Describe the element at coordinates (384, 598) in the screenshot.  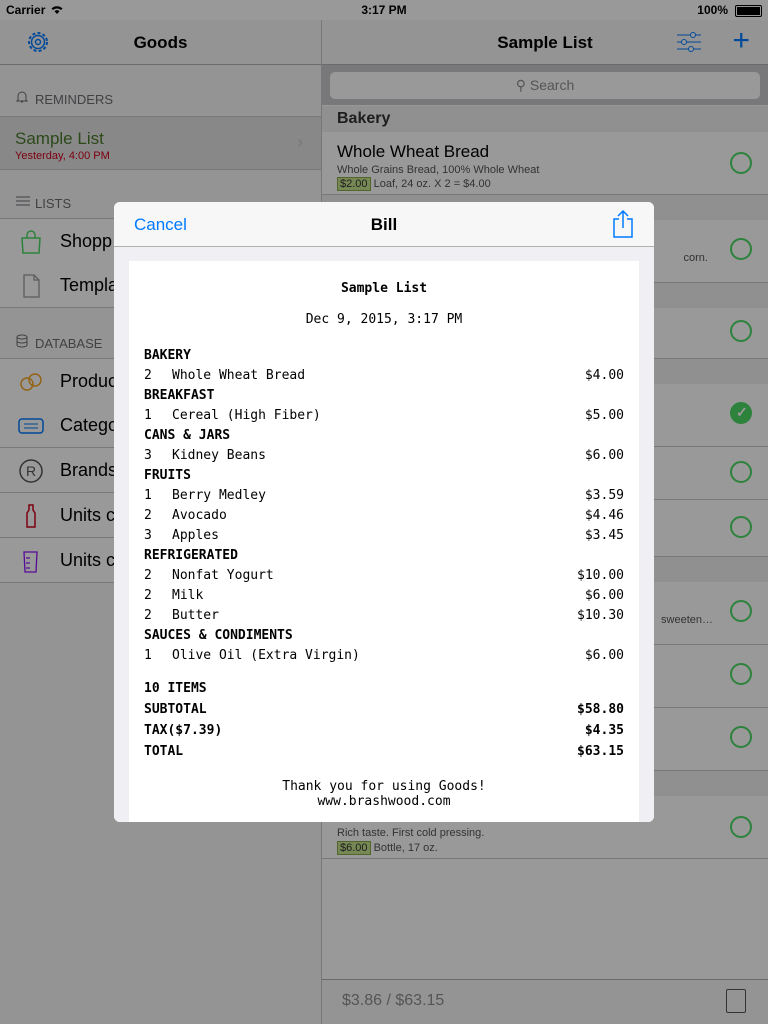
I see `receipt-line: 2 Milk $6.00` at that location.